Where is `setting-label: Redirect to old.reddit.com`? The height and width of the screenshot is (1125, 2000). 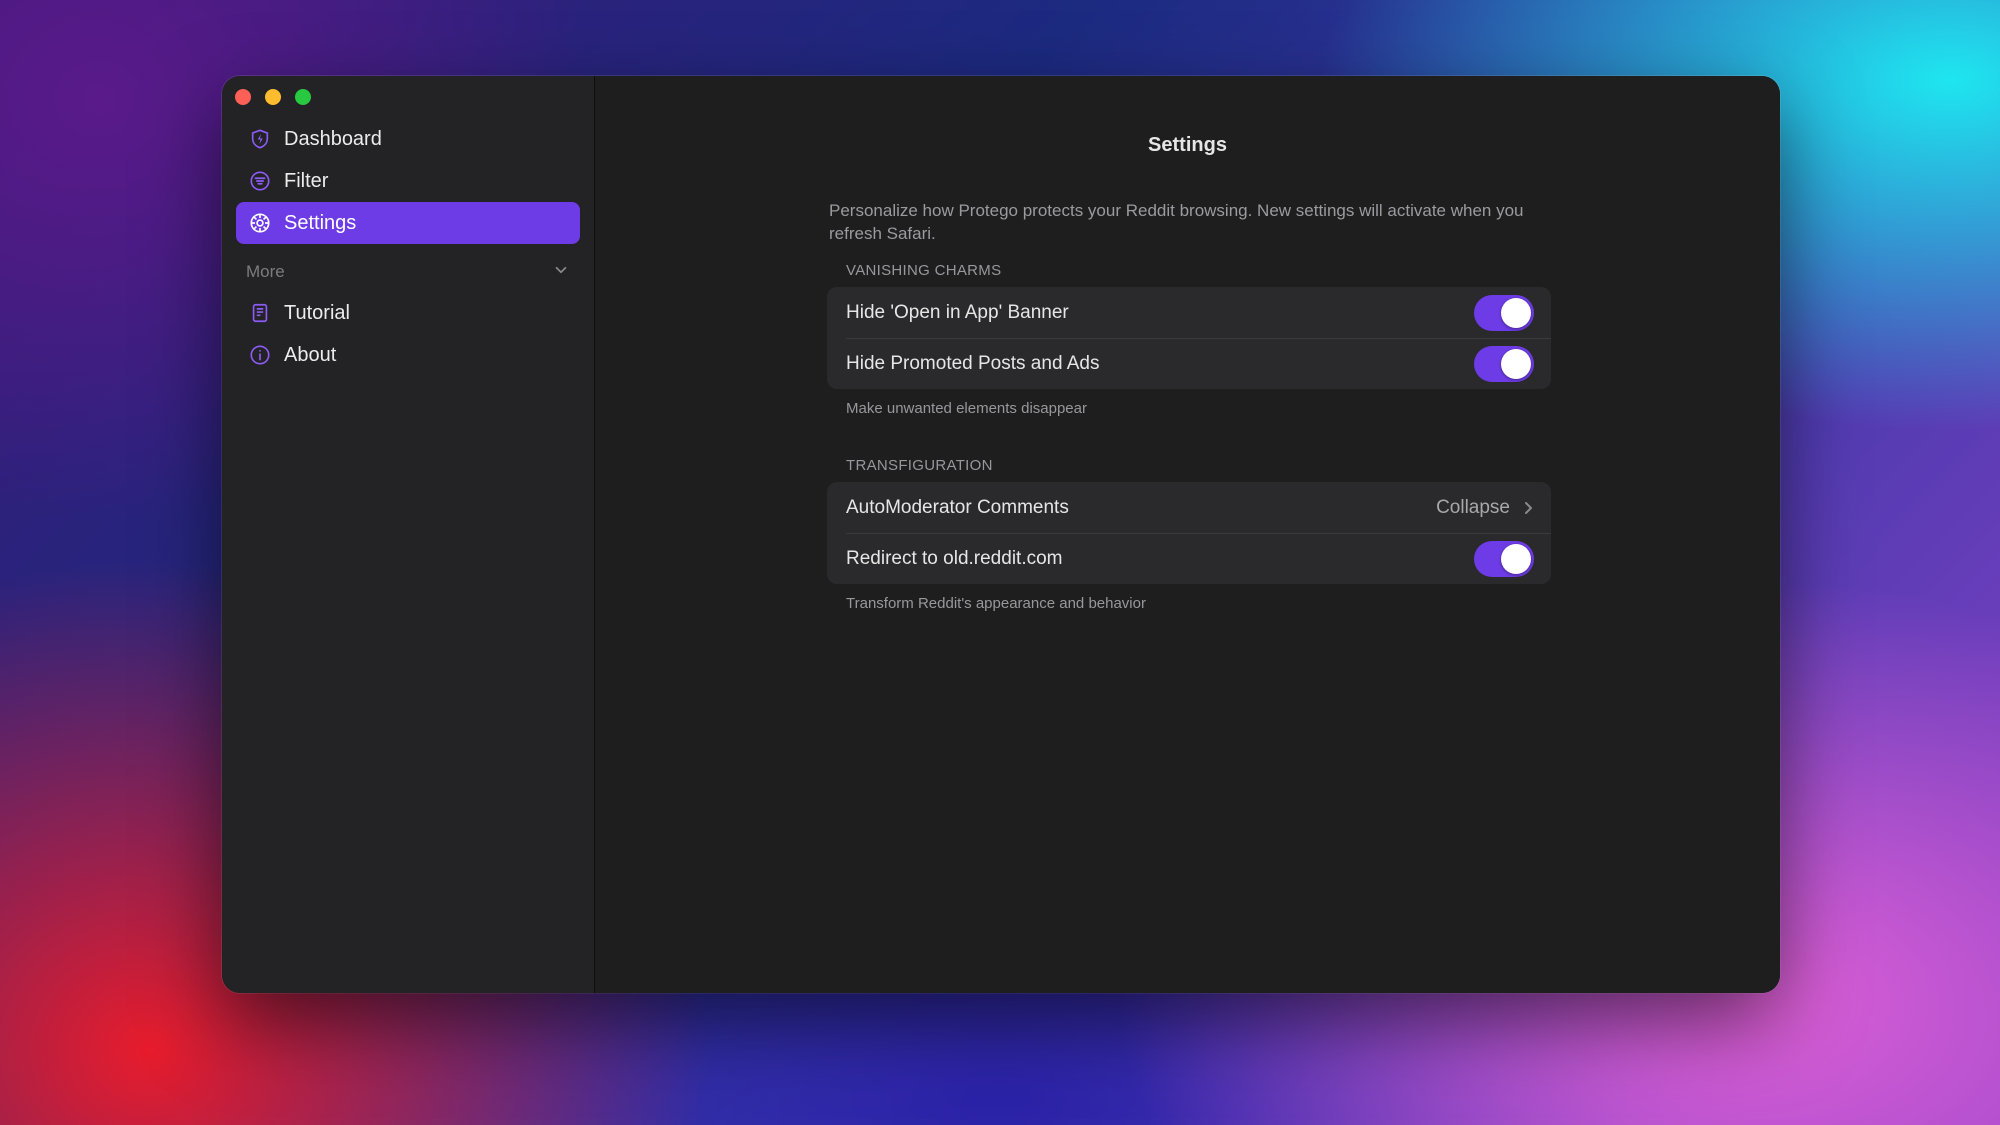 setting-label: Redirect to old.reddit.com is located at coordinates (954, 558).